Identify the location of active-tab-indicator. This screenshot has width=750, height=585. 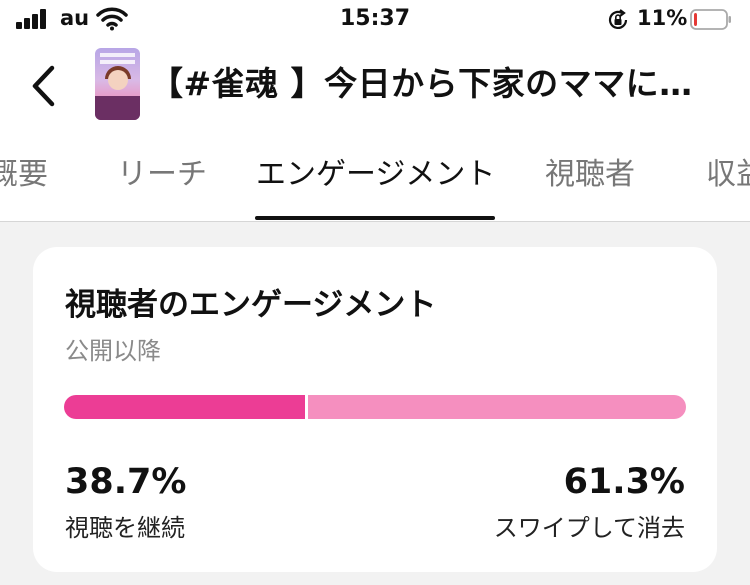
(375, 218).